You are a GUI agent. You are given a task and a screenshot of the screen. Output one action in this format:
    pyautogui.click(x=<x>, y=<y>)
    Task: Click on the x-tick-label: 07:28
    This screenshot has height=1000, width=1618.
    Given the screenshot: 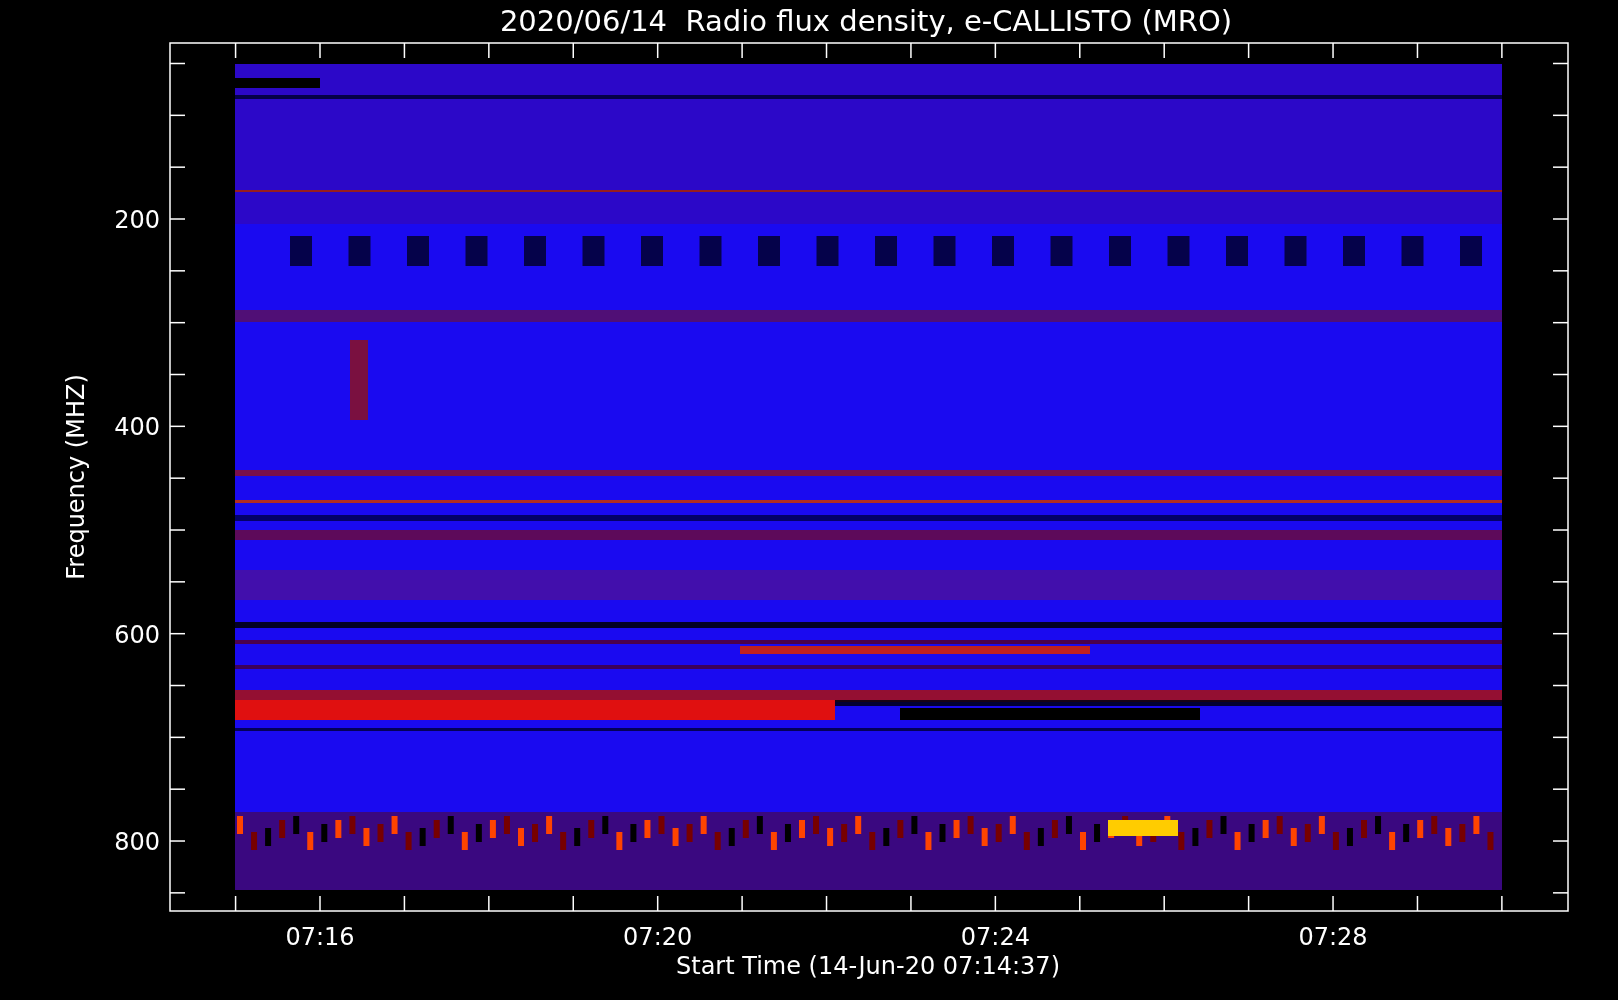 What is the action you would take?
    pyautogui.click(x=1333, y=937)
    